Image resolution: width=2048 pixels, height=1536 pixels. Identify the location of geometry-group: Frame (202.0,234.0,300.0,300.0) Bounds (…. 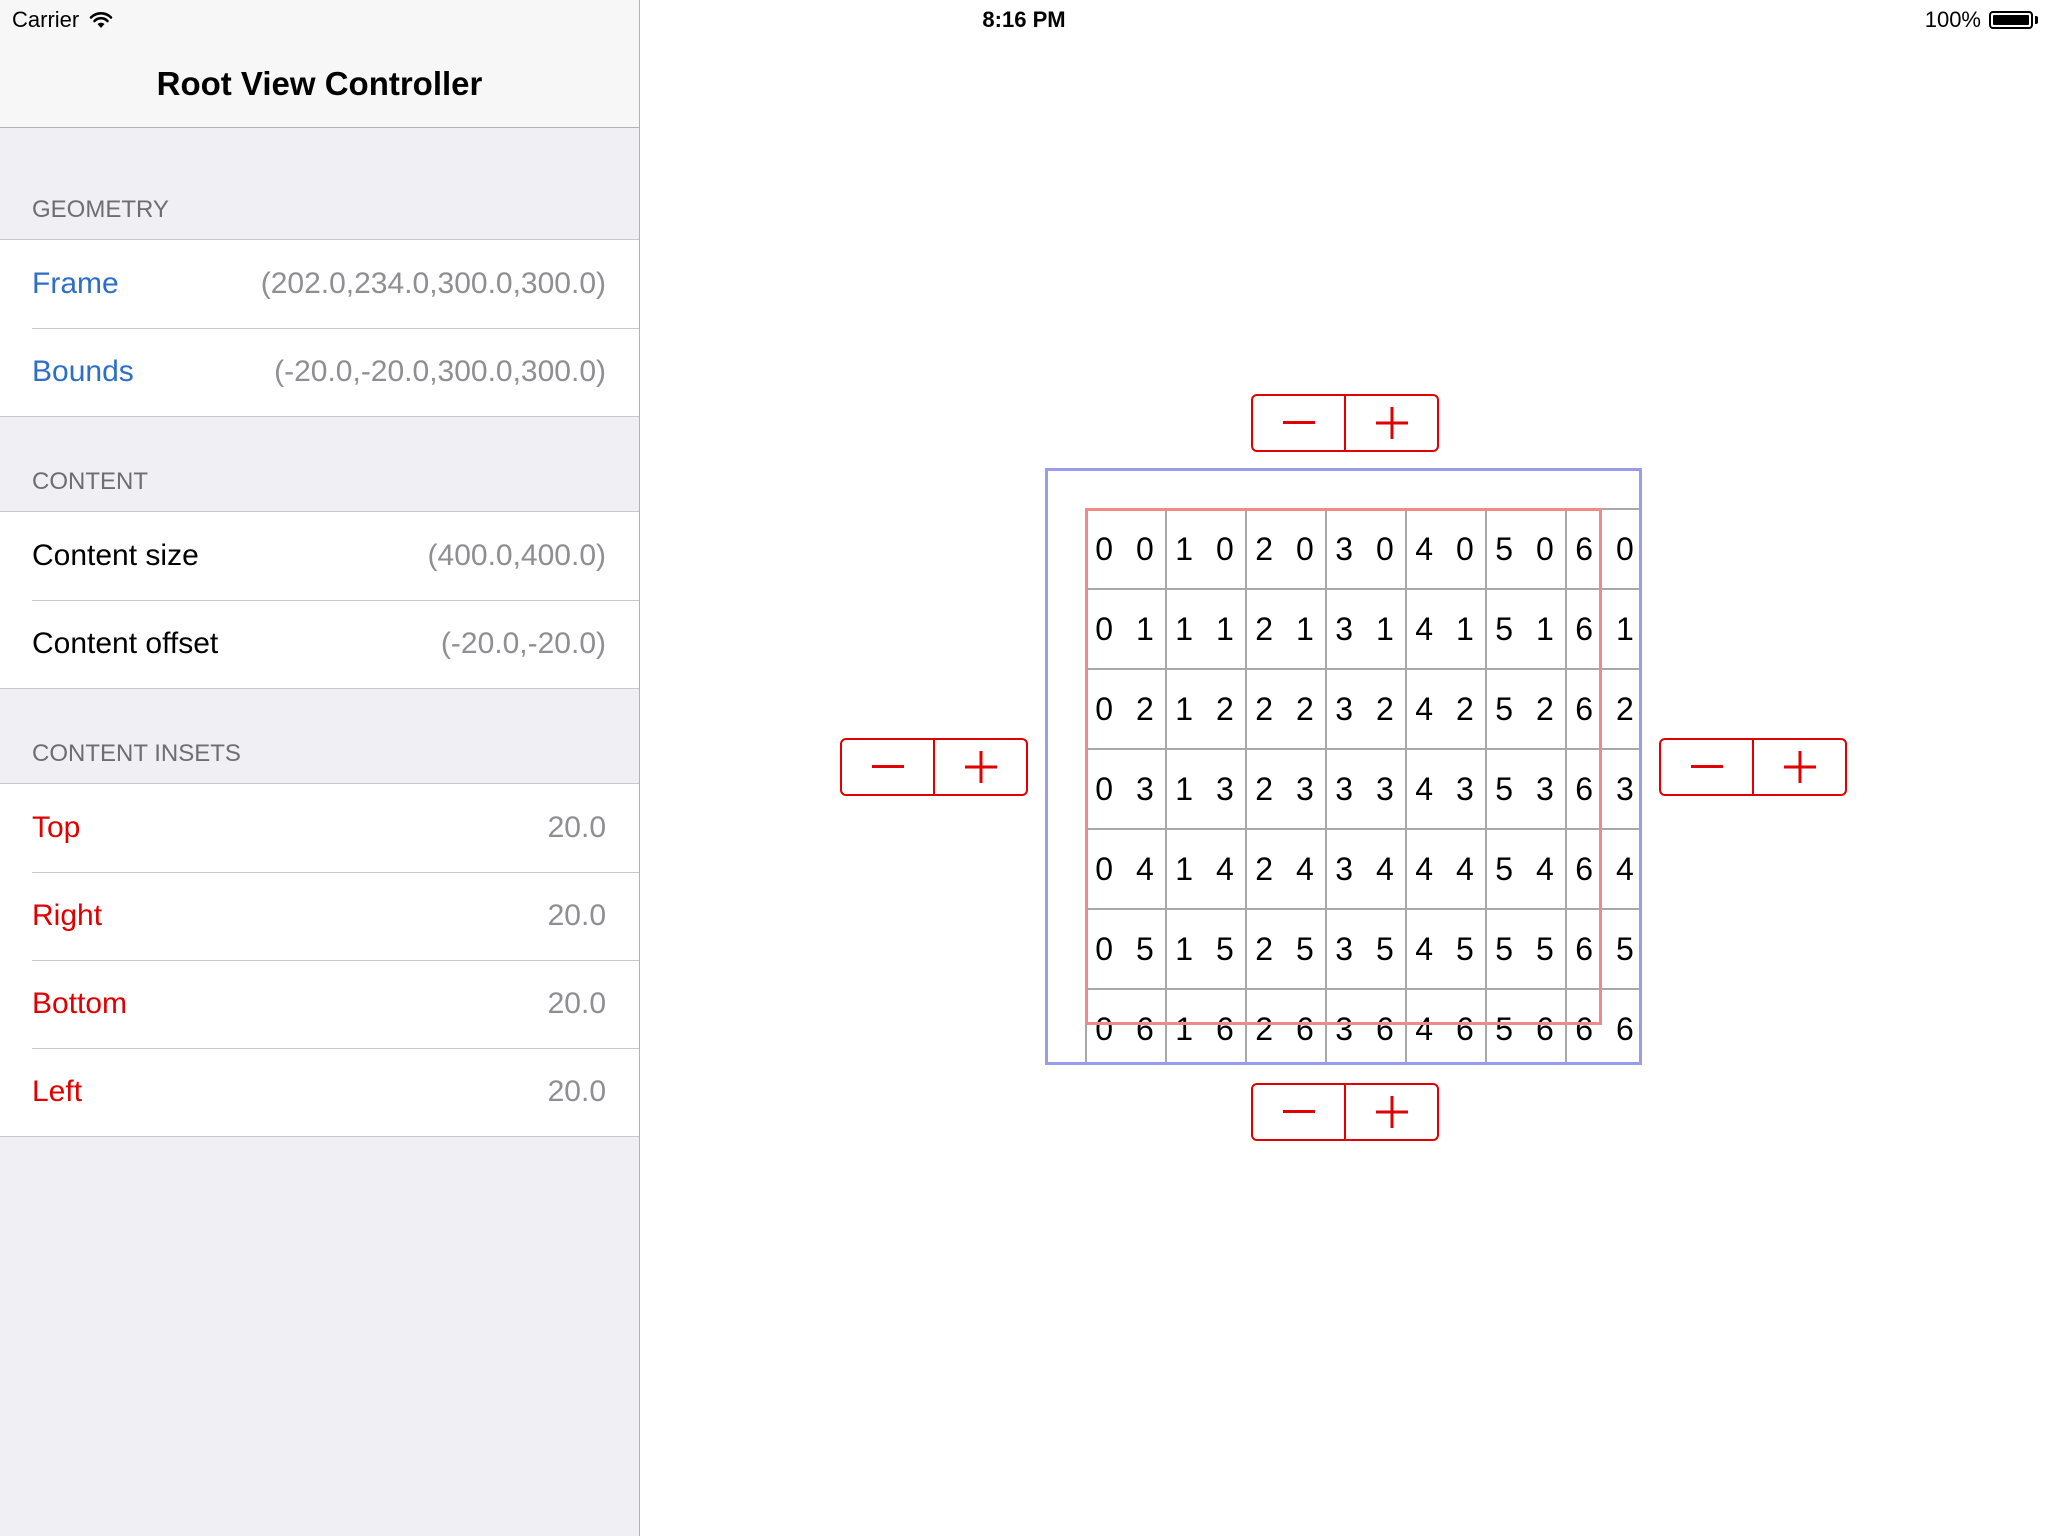
(319, 328).